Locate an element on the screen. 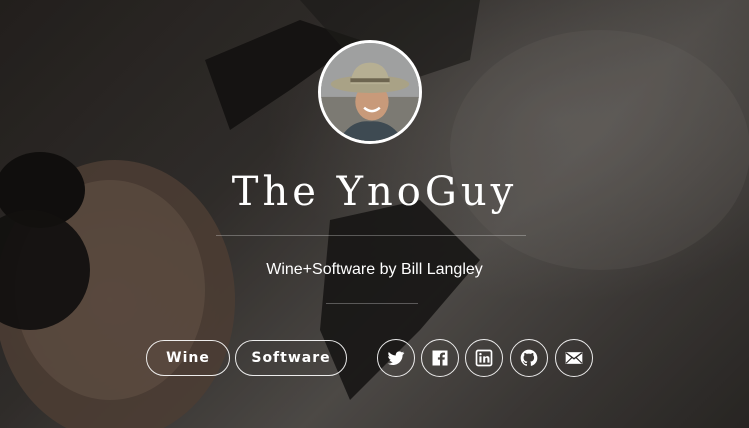 The height and width of the screenshot is (428, 749). twitter-icon is located at coordinates (396, 358).